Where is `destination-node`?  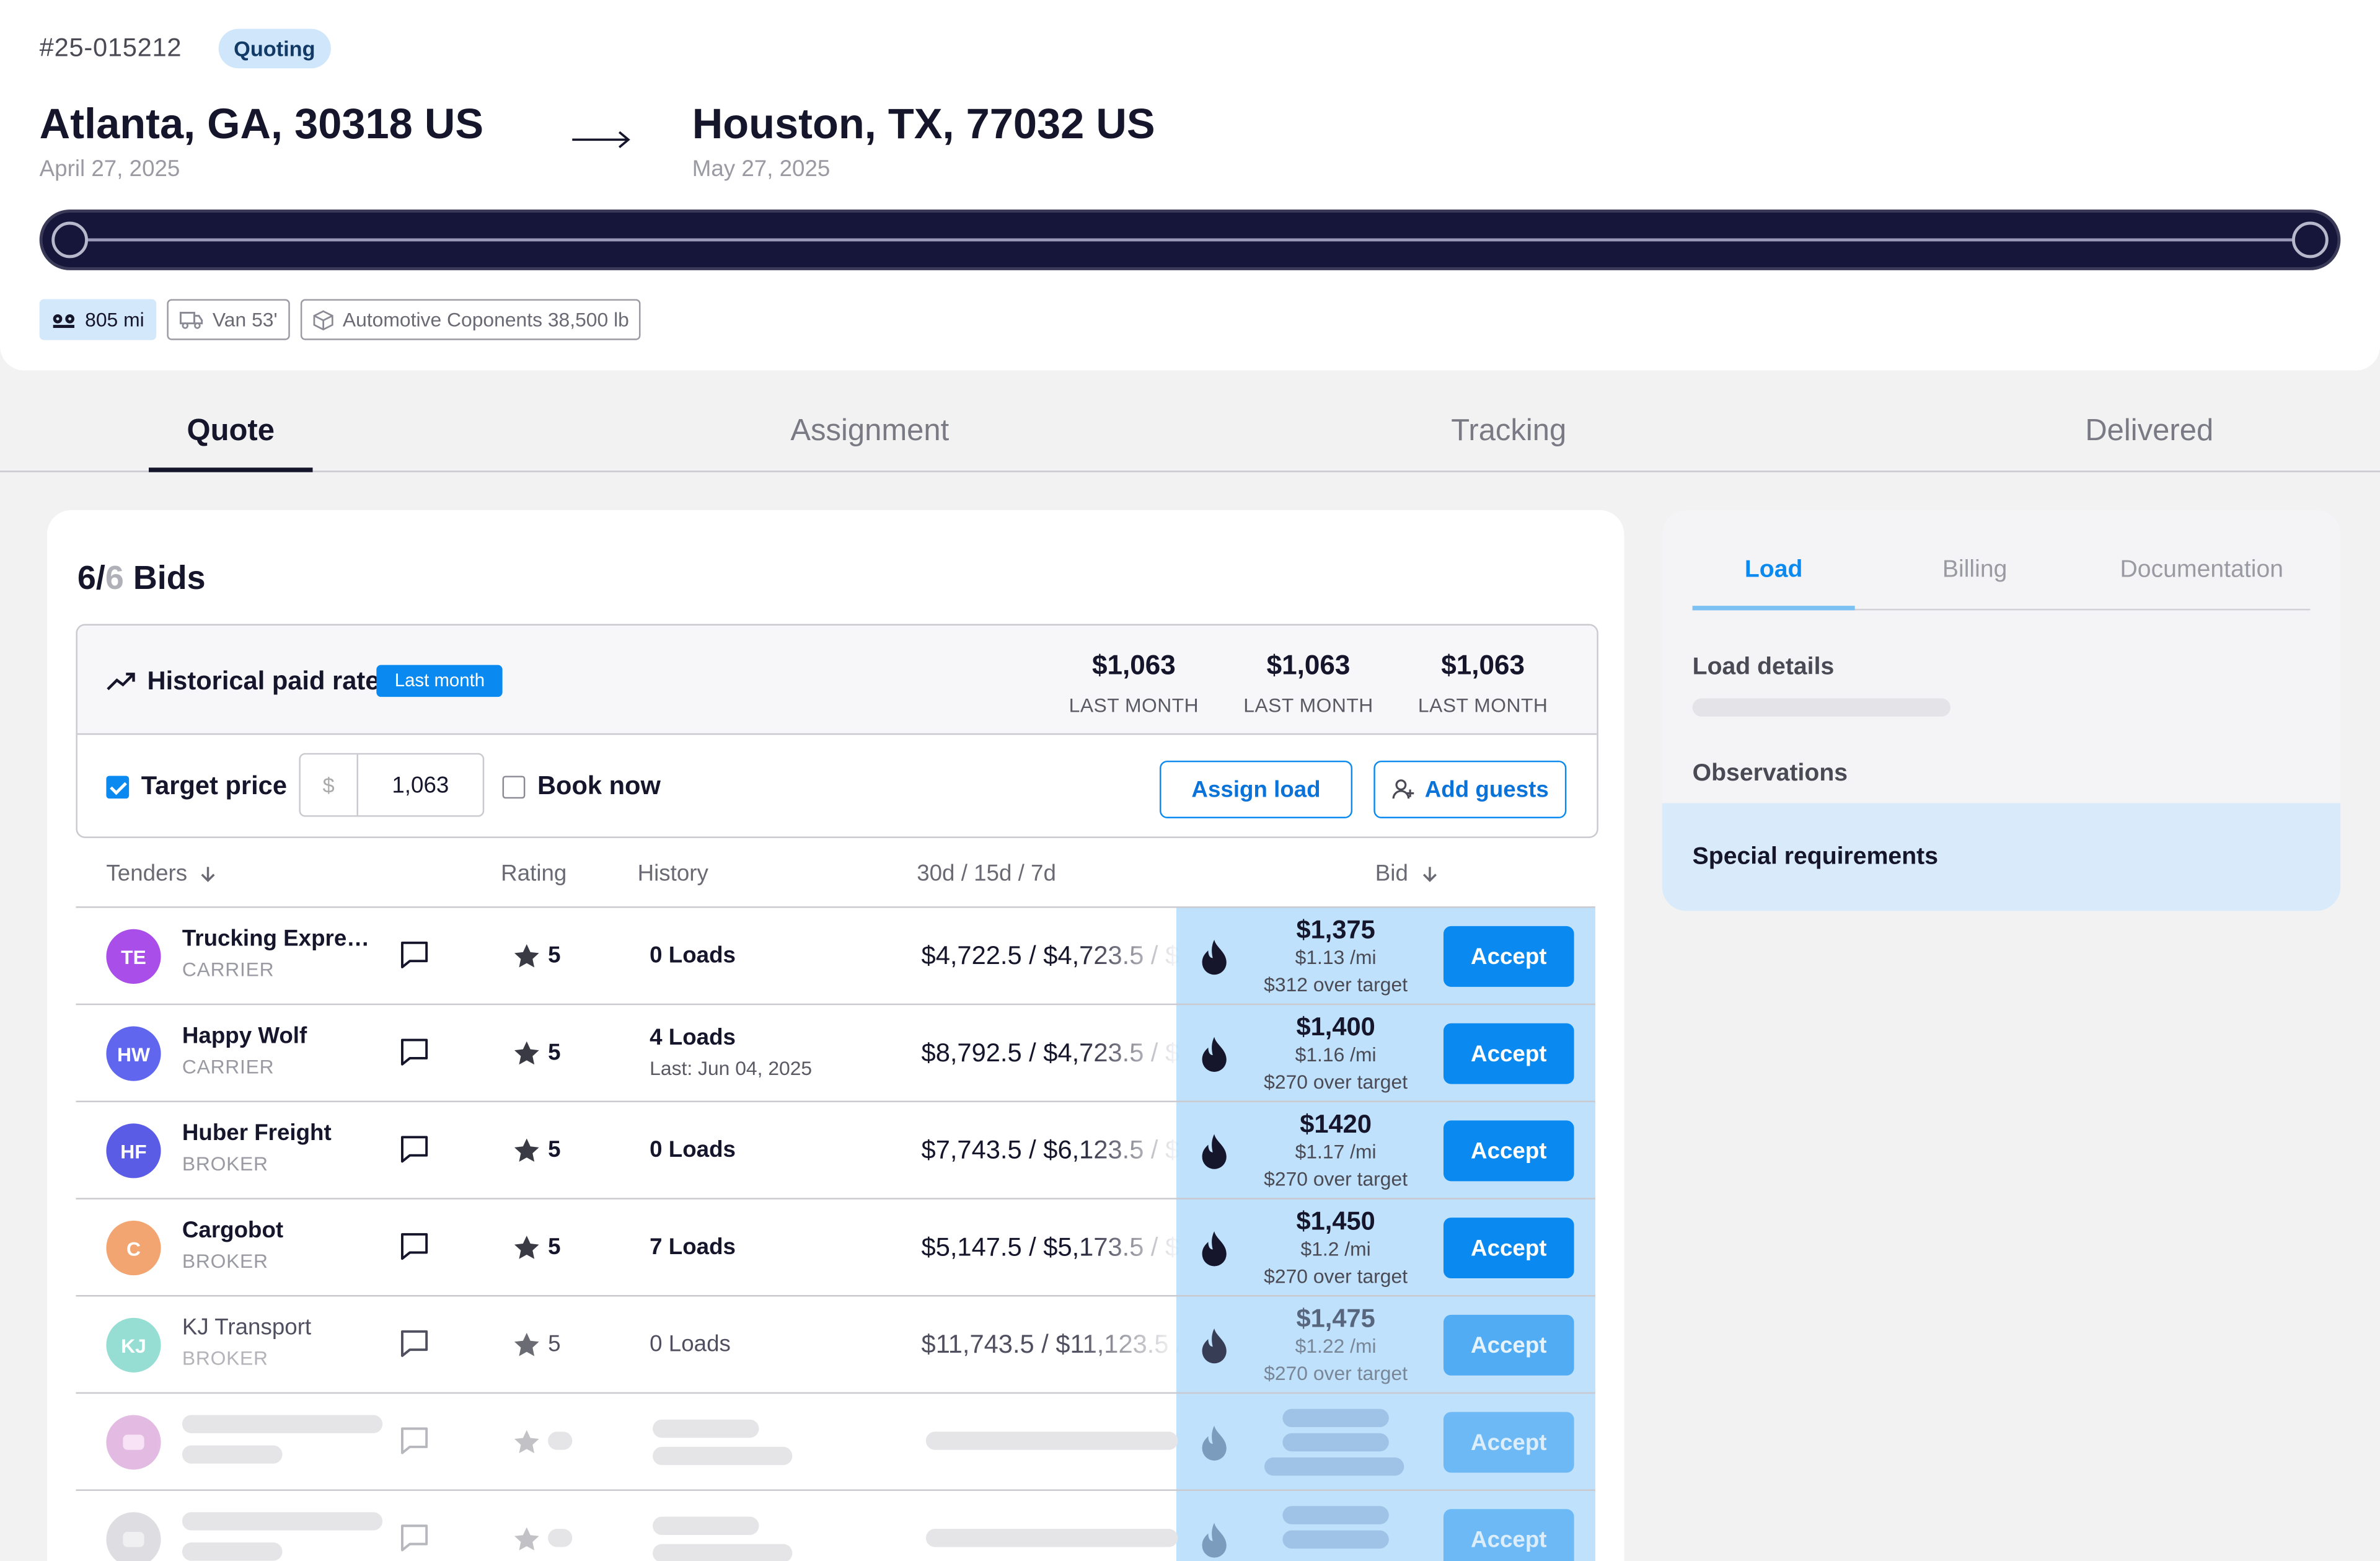
destination-node is located at coordinates (2310, 240).